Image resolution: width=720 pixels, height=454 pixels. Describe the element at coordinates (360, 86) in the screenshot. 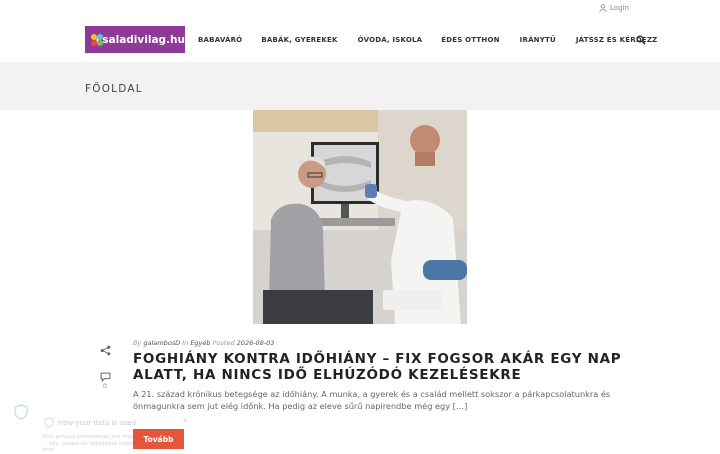

I see `page-title-bar: FŐOLDAL` at that location.